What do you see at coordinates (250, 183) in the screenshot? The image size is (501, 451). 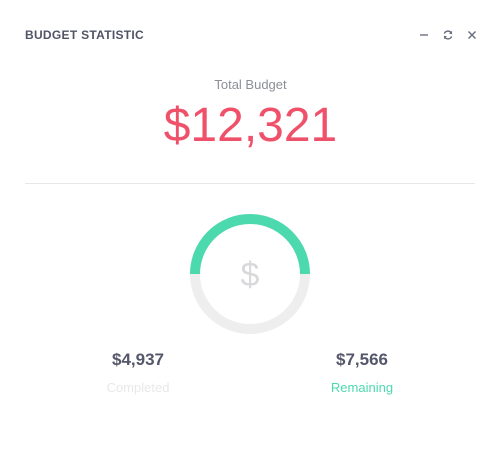 I see `divider` at bounding box center [250, 183].